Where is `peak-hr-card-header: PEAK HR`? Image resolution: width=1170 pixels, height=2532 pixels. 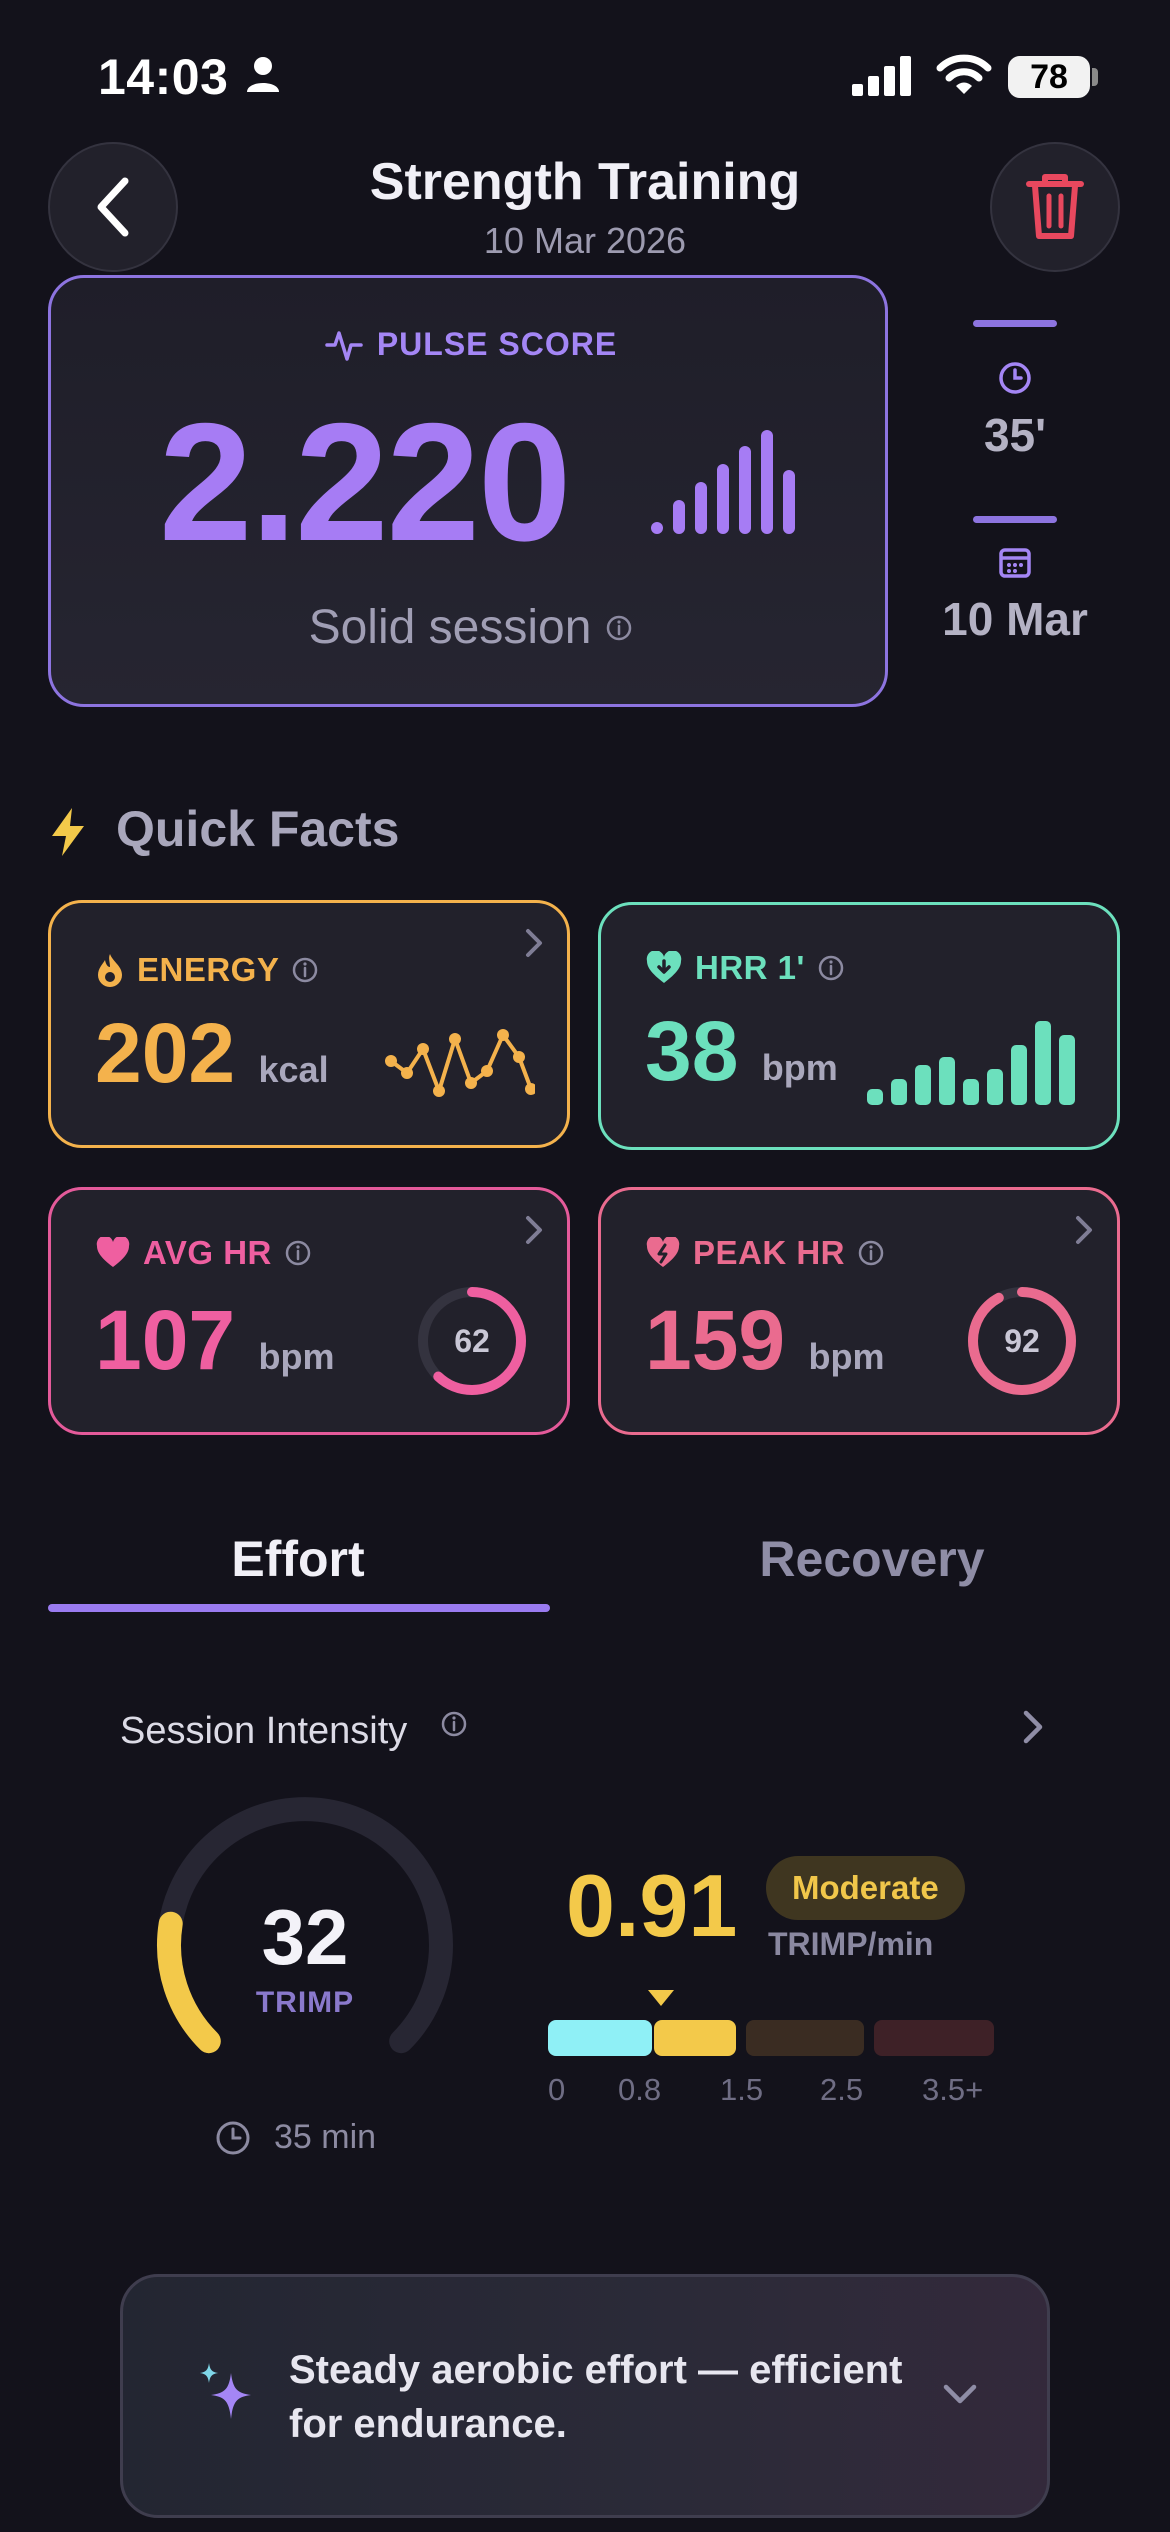 peak-hr-card-header: PEAK HR is located at coordinates (765, 1253).